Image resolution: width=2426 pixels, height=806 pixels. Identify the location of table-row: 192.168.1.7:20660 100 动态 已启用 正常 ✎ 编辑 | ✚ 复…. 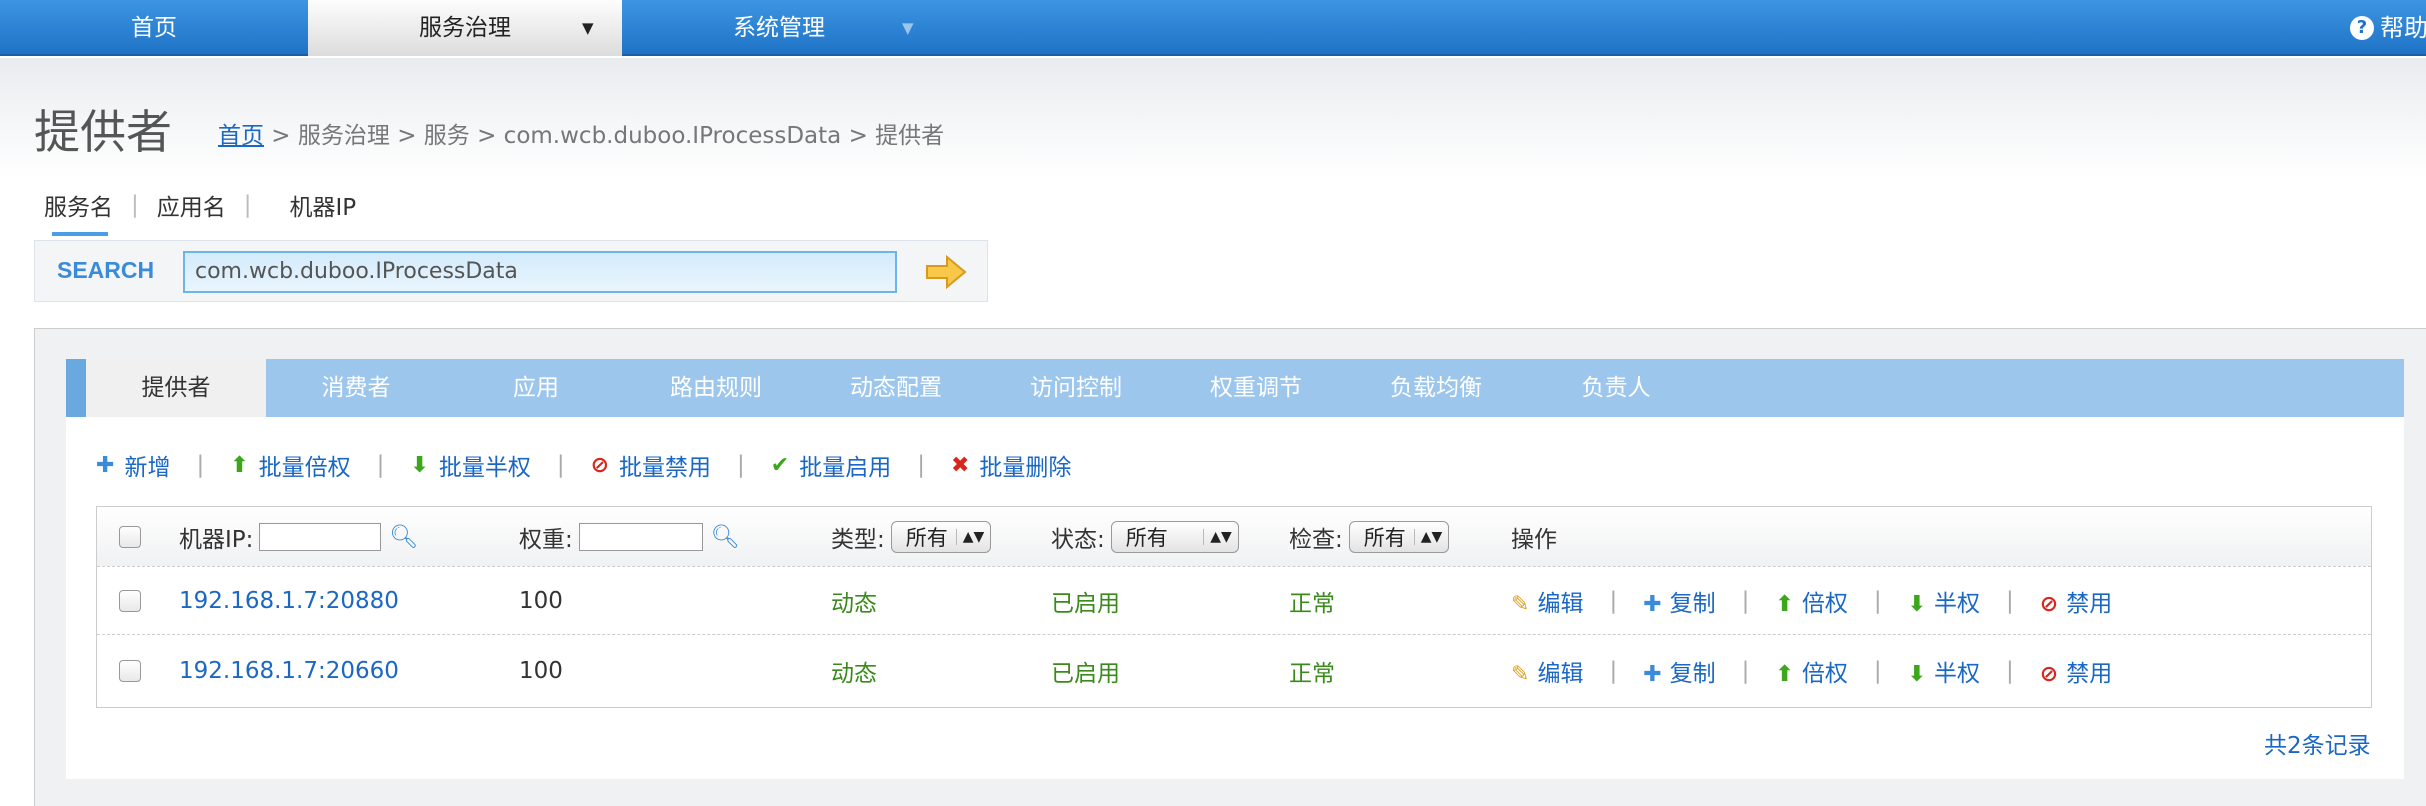
(1234, 671).